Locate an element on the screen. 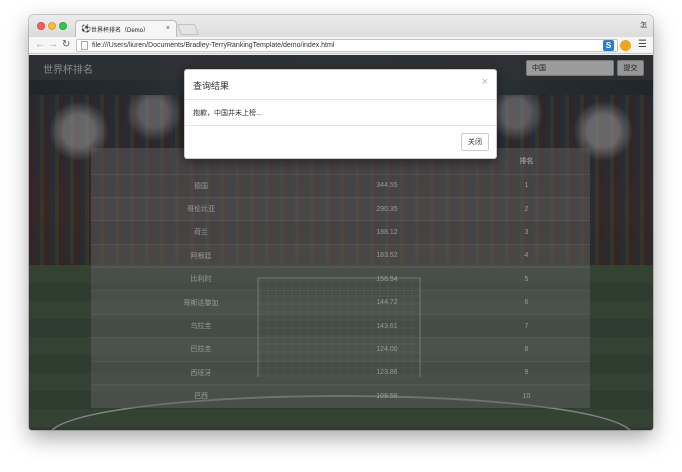 The height and width of the screenshot is (472, 682). minimize-window-button is located at coordinates (52, 26).